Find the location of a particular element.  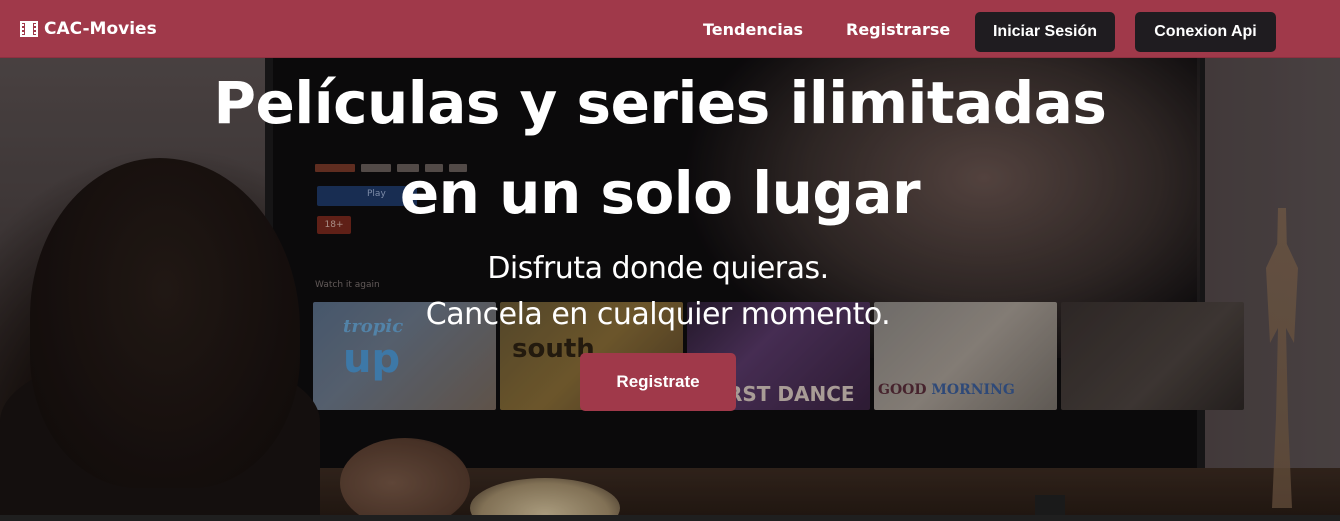

nav-link-registrarse: Registrarse is located at coordinates (898, 29).